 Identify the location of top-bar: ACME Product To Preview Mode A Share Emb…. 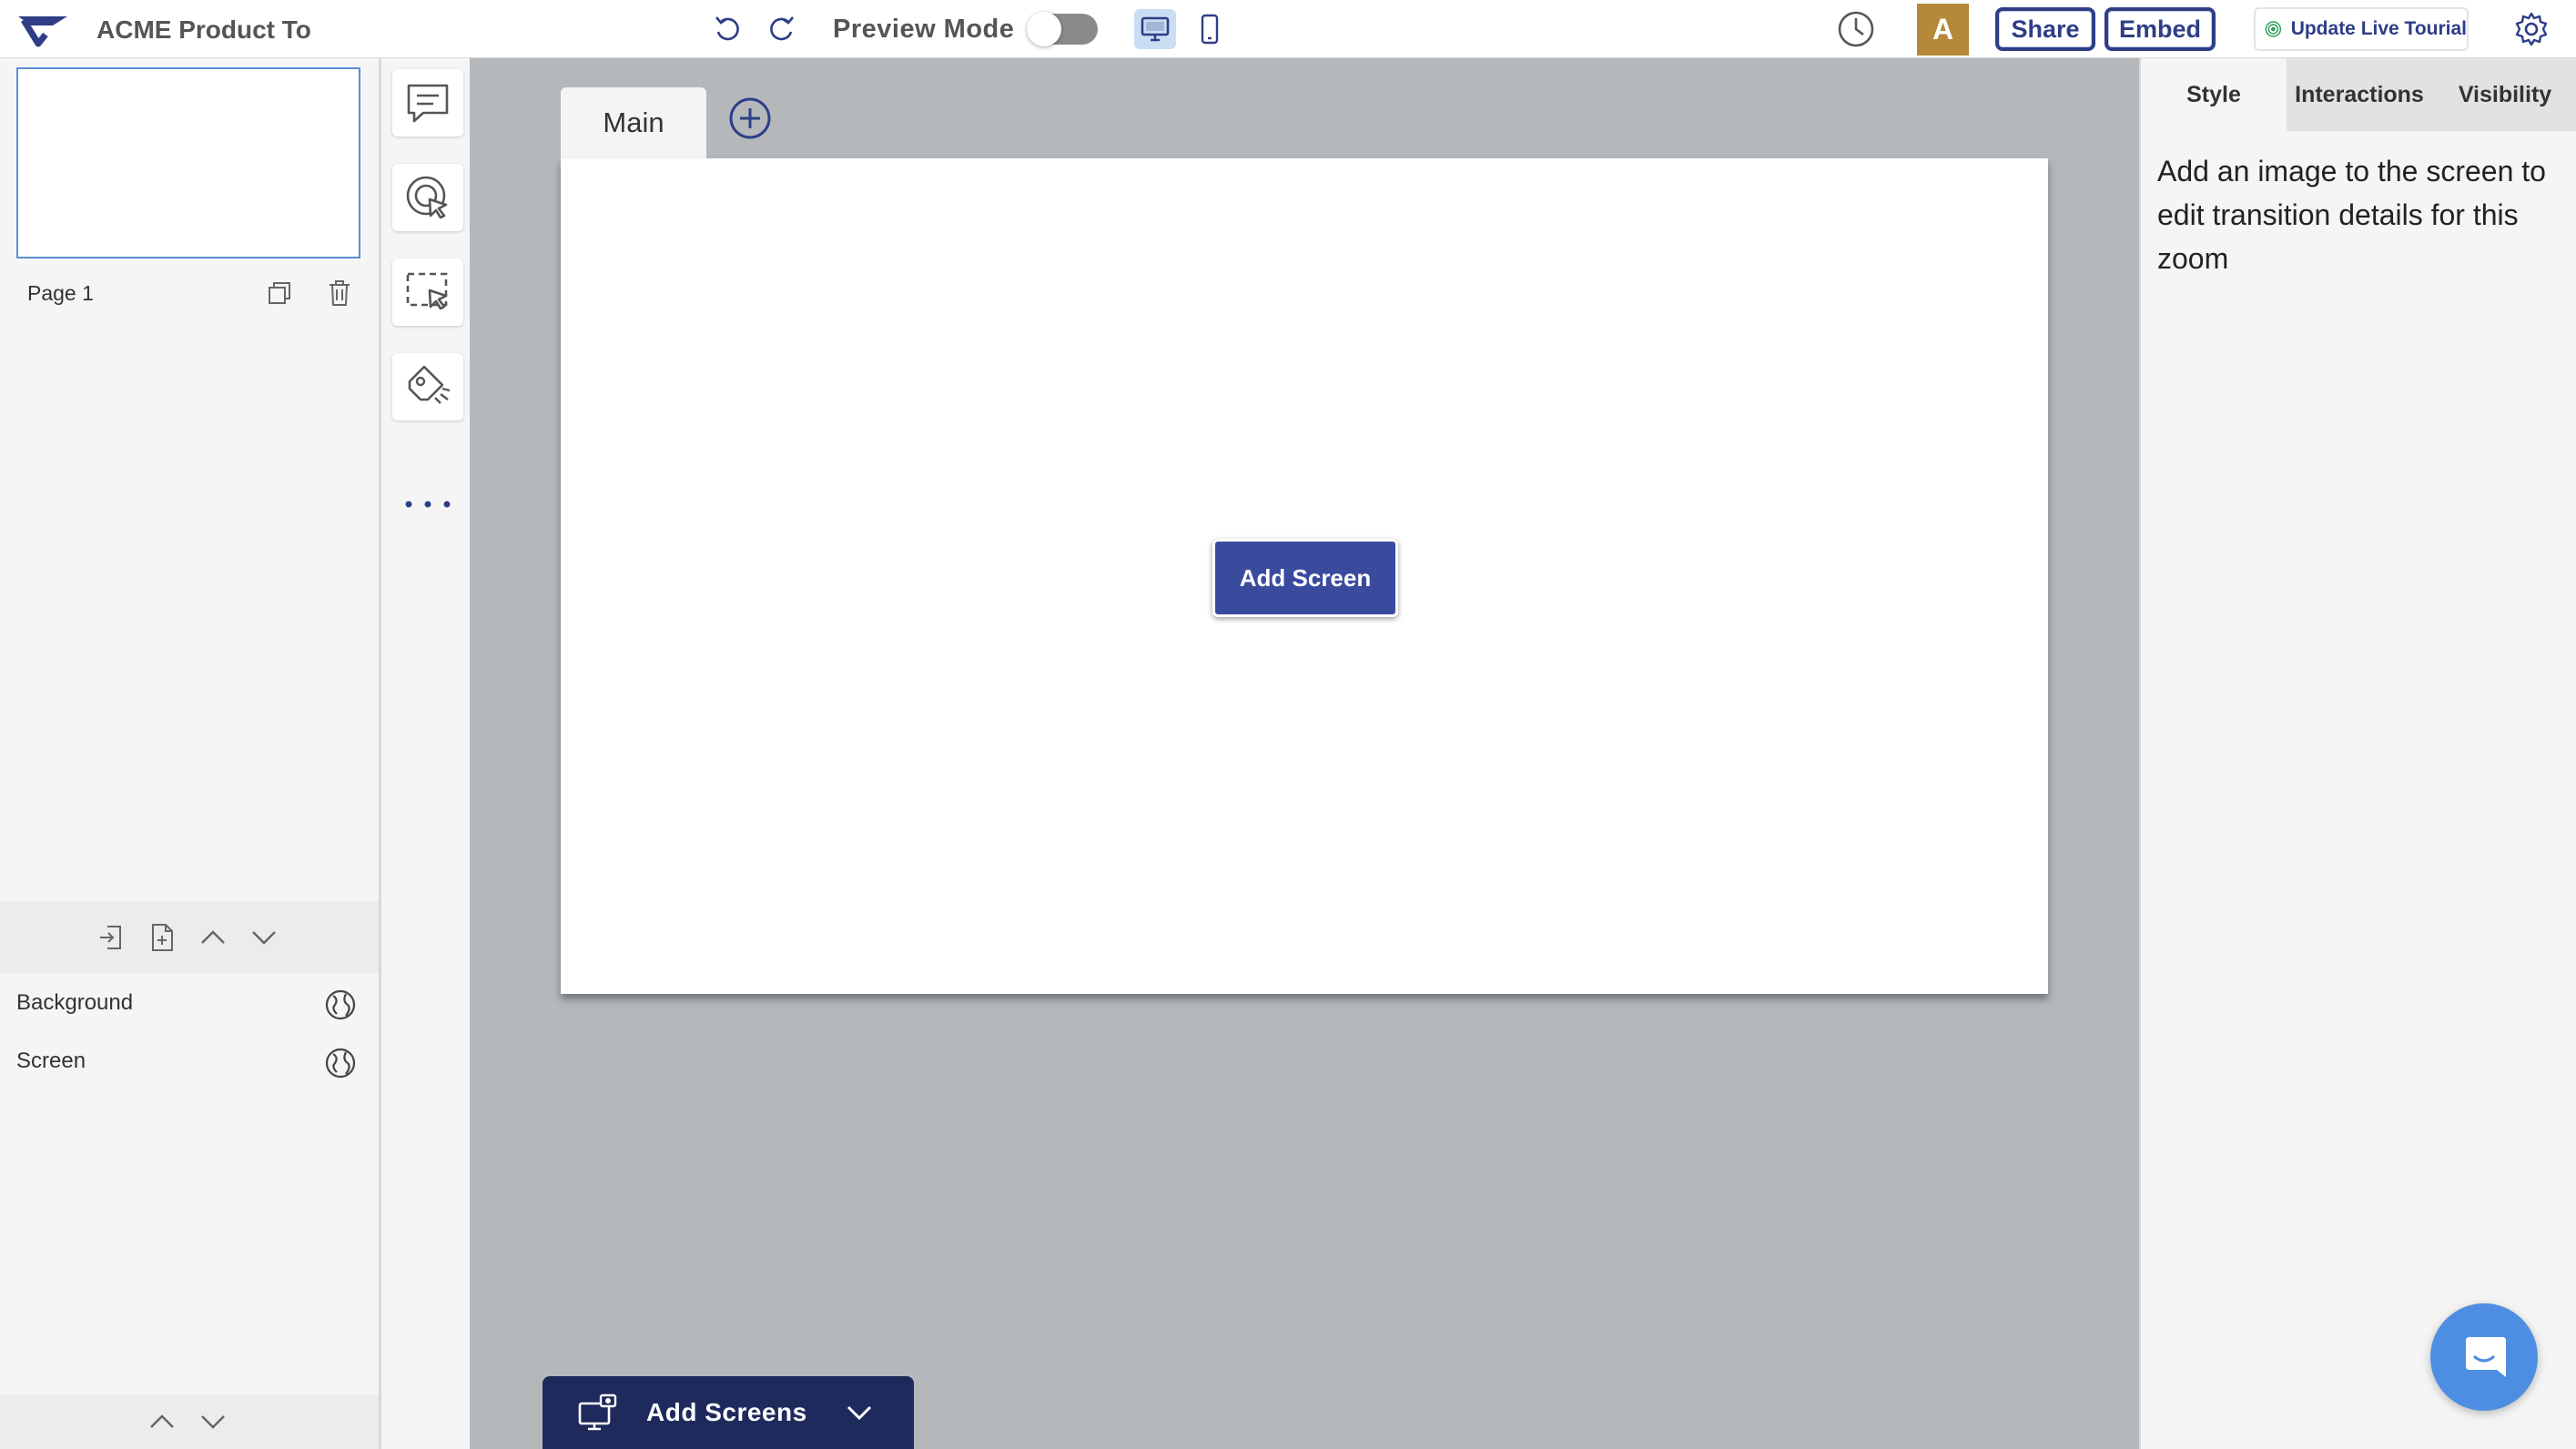
(1288, 29).